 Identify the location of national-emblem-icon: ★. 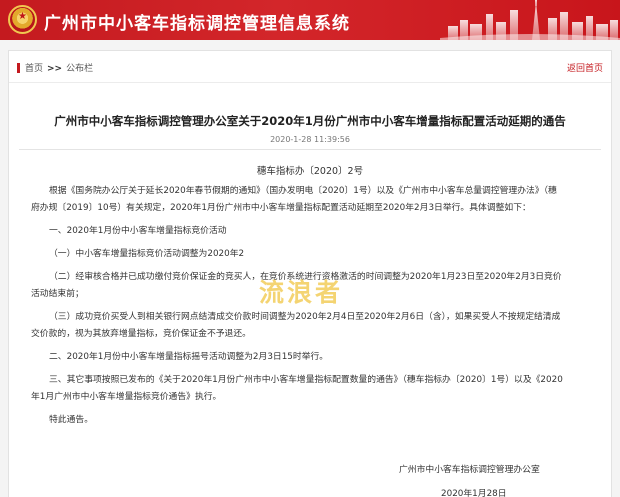
(22, 19).